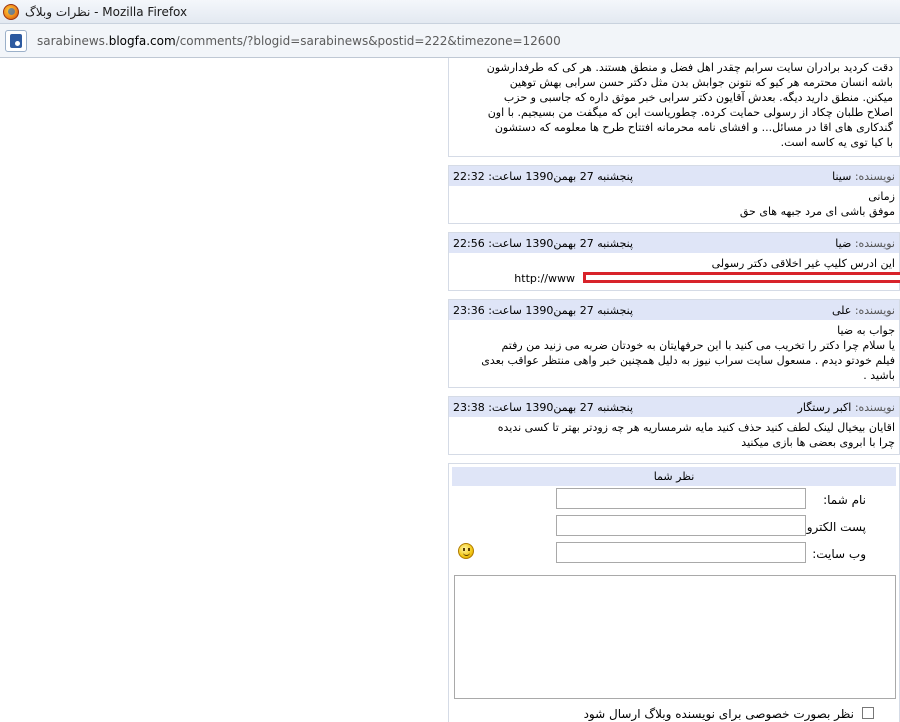  Describe the element at coordinates (543, 310) in the screenshot. I see `comment-date: پنجشنبه 27 بهمن1390 ساعت: 23:36` at that location.